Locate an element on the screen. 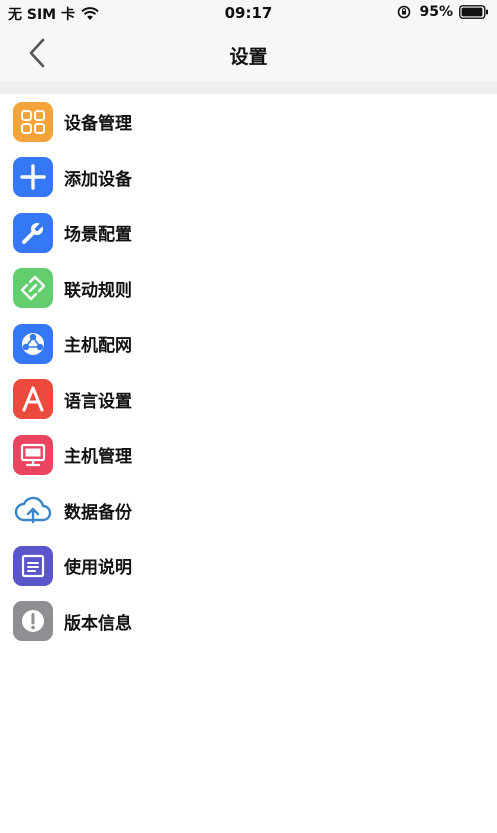 The width and height of the screenshot is (497, 833). monitor-icon is located at coordinates (33, 454).